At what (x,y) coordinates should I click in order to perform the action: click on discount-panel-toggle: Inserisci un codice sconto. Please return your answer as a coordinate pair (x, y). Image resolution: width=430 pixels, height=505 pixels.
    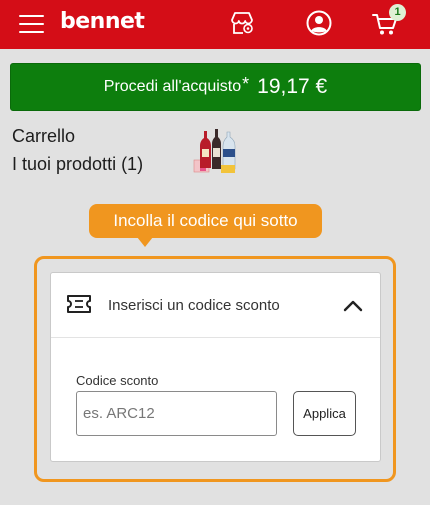
    Looking at the image, I should click on (215, 305).